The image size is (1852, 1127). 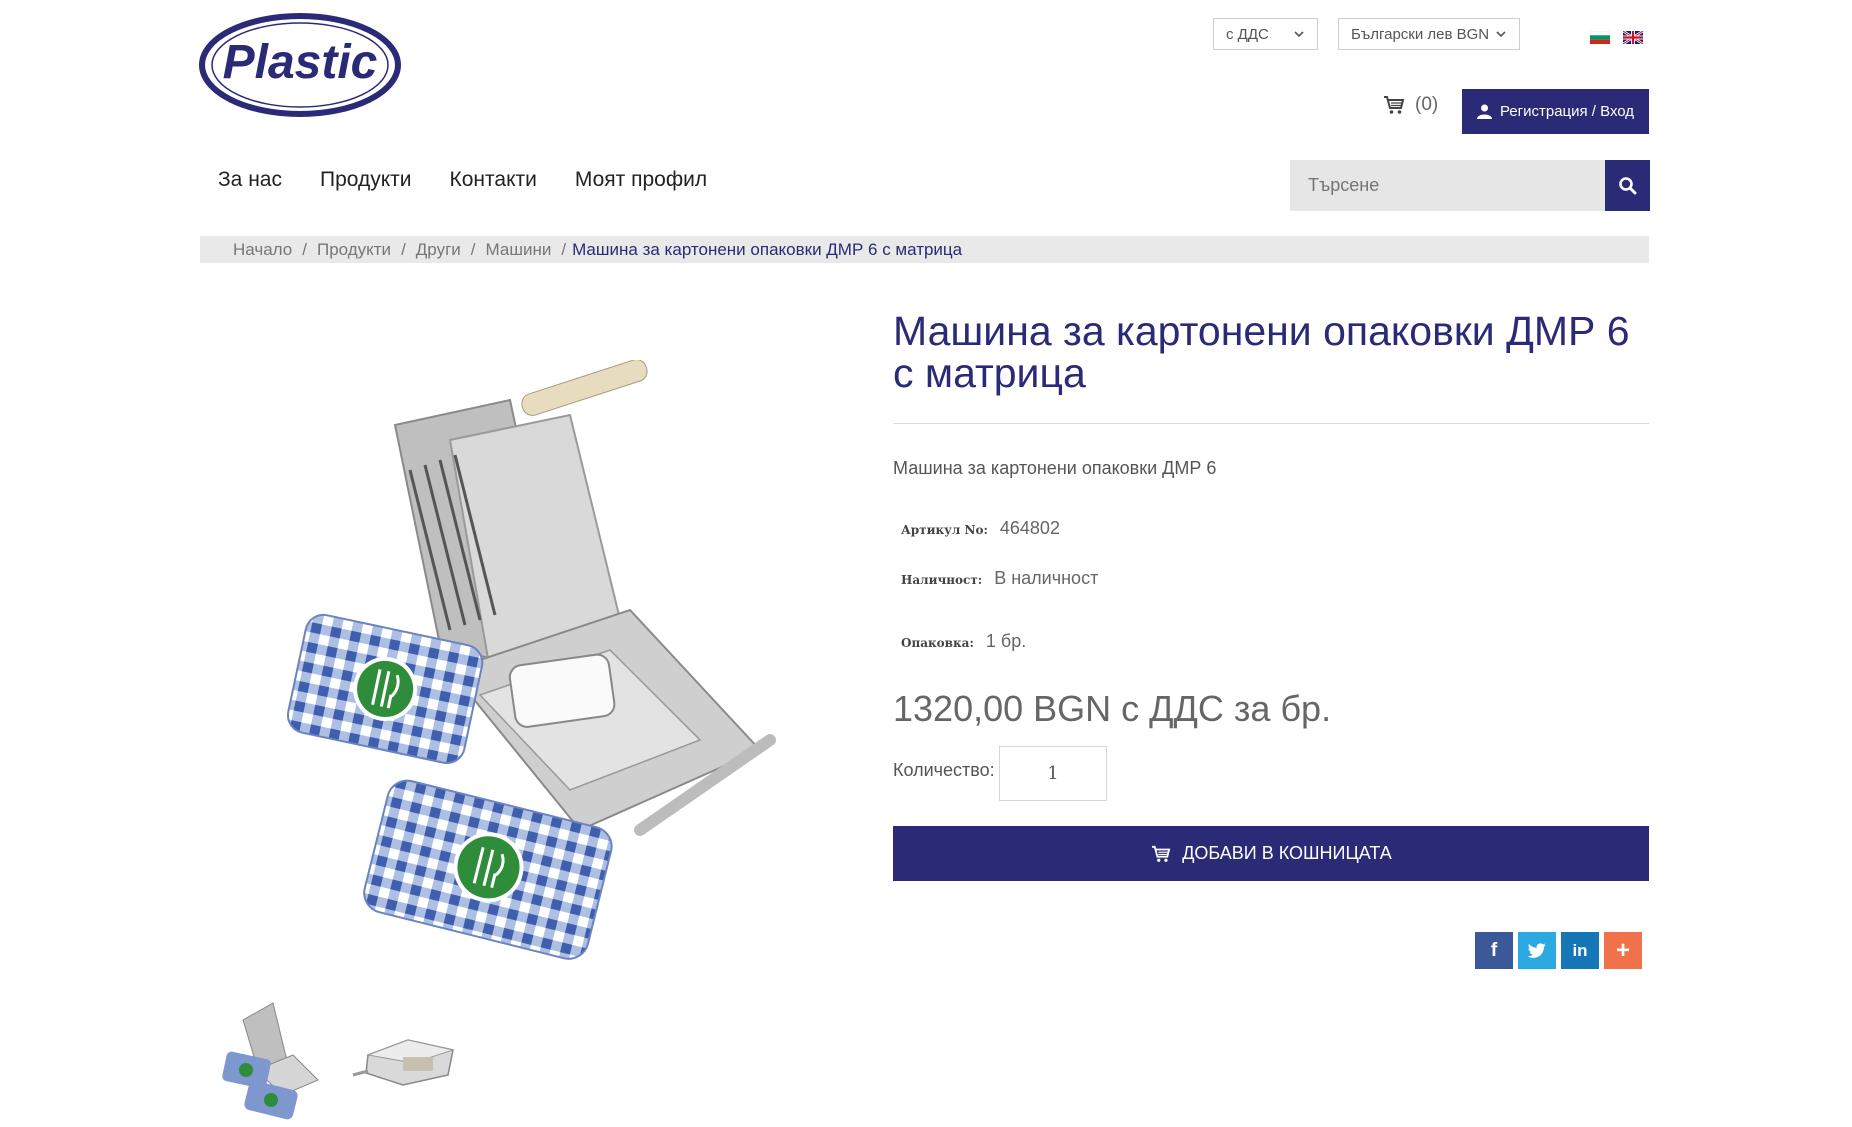 What do you see at coordinates (493, 180) in the screenshot?
I see `nav-item-contacts: Контакти` at bounding box center [493, 180].